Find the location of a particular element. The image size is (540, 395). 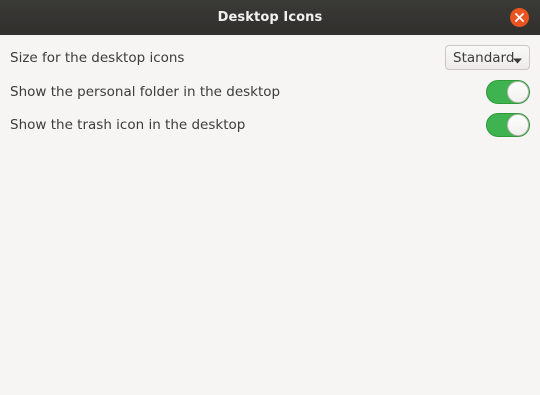

trash-icon-switch is located at coordinates (508, 125).